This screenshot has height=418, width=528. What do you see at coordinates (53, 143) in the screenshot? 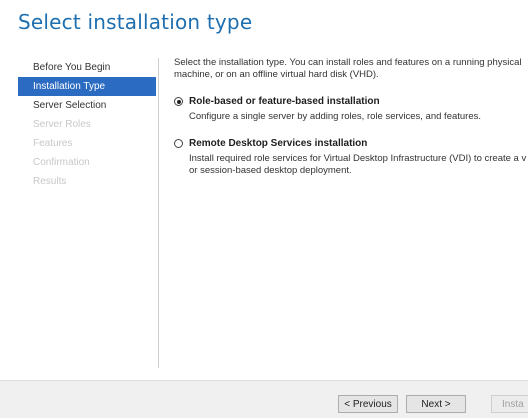
I see `sidebar-item-features: Features` at bounding box center [53, 143].